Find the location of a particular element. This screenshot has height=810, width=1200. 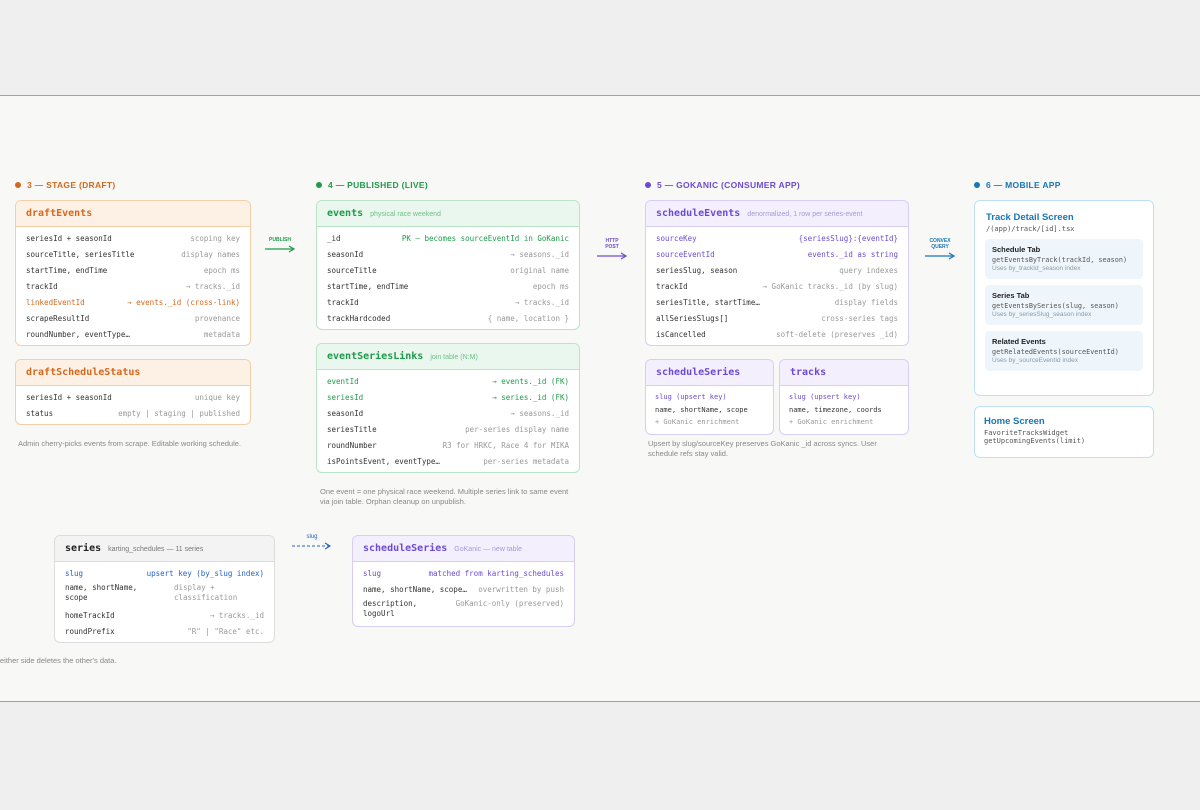

table-row: seriesId → series._id (FK) is located at coordinates (448, 397).